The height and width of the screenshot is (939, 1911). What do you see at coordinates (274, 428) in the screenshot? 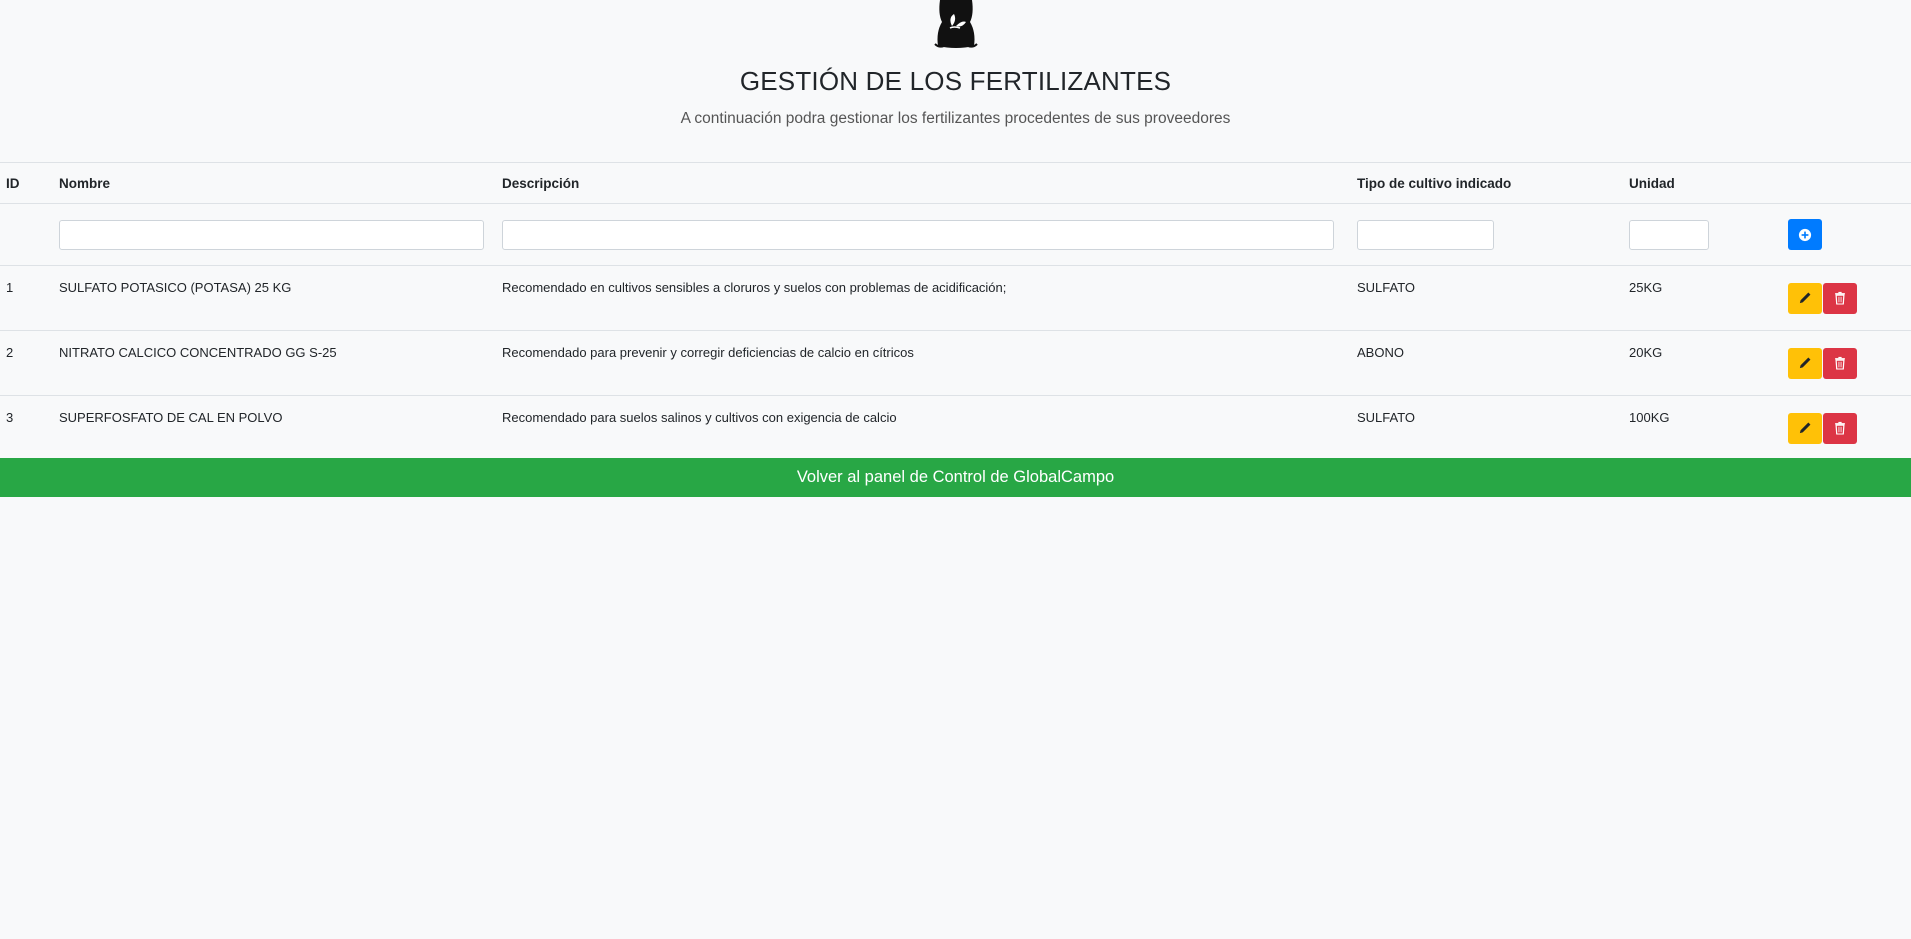
I see `cell-nombre: SUPERFOSFATO DE CAL EN POLVO` at bounding box center [274, 428].